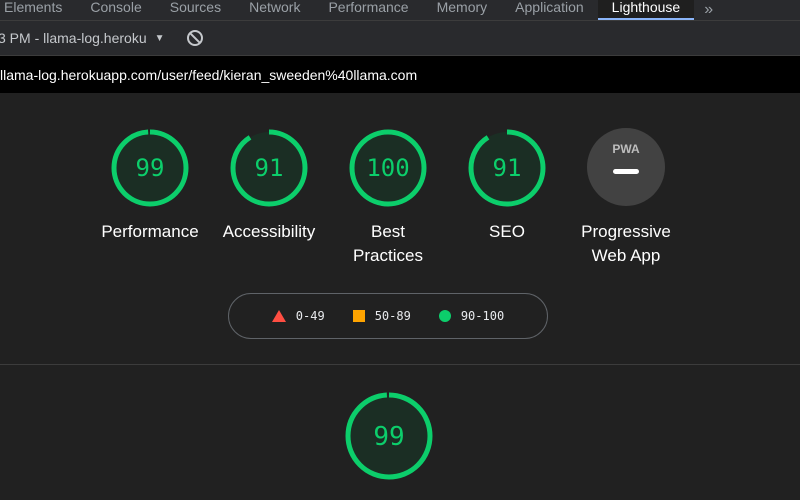 The width and height of the screenshot is (800, 500). What do you see at coordinates (278, 316) in the screenshot?
I see `triangle-icon` at bounding box center [278, 316].